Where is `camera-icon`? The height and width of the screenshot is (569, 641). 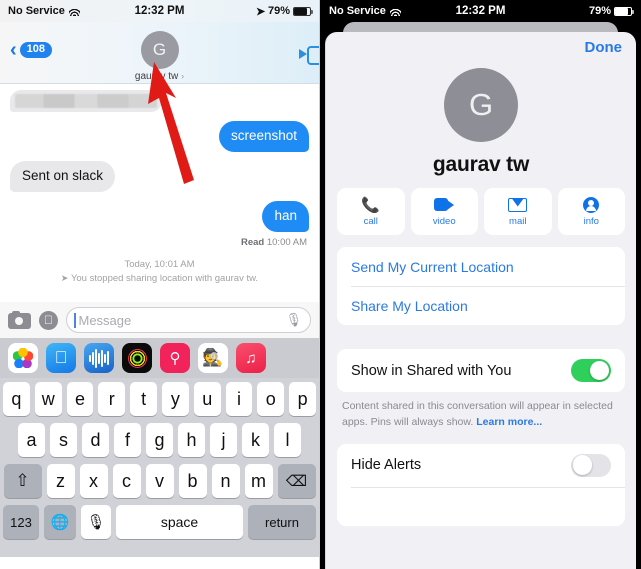
camera-icon is located at coordinates (19, 320).